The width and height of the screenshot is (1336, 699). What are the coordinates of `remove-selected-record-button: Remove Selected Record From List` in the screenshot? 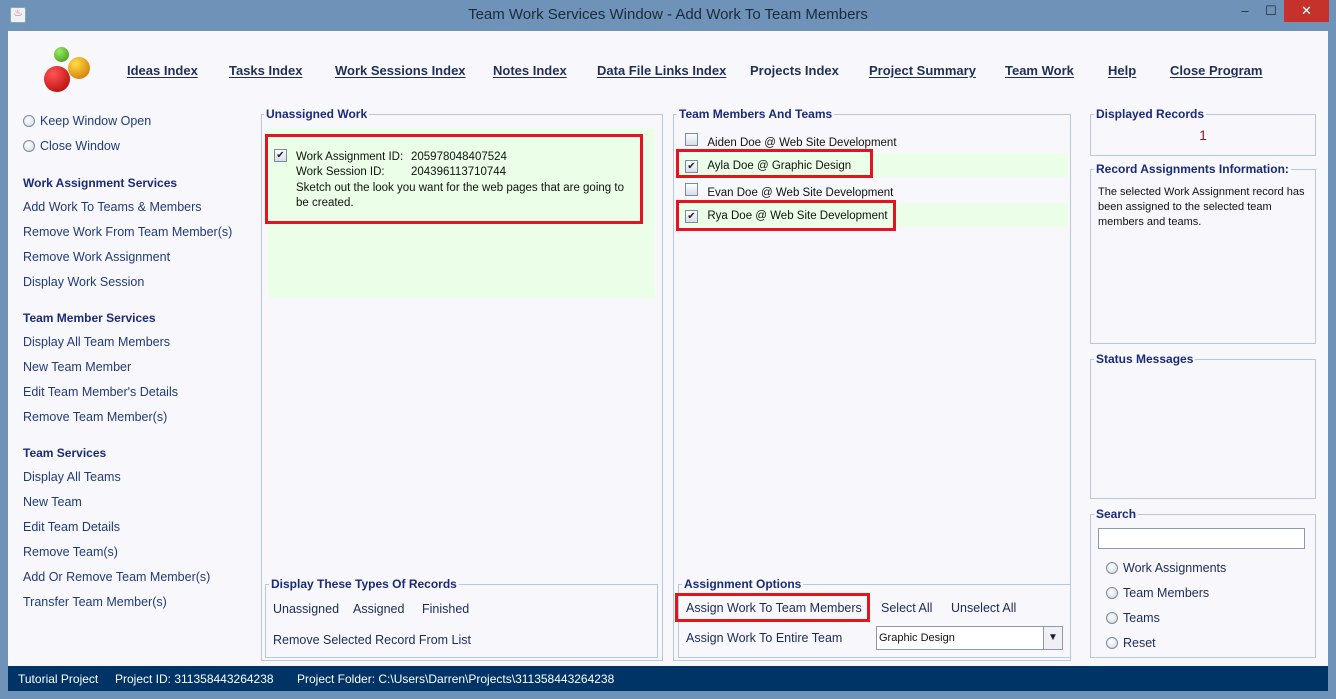 It's located at (372, 640).